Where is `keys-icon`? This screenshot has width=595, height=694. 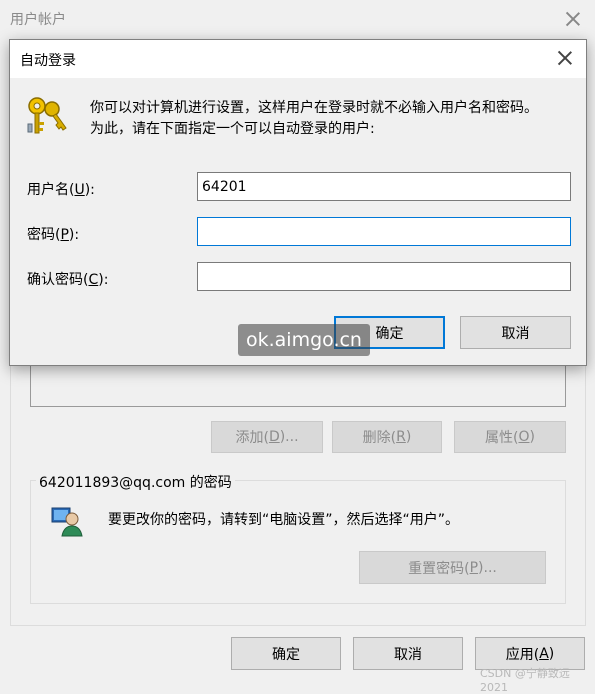 keys-icon is located at coordinates (47, 115).